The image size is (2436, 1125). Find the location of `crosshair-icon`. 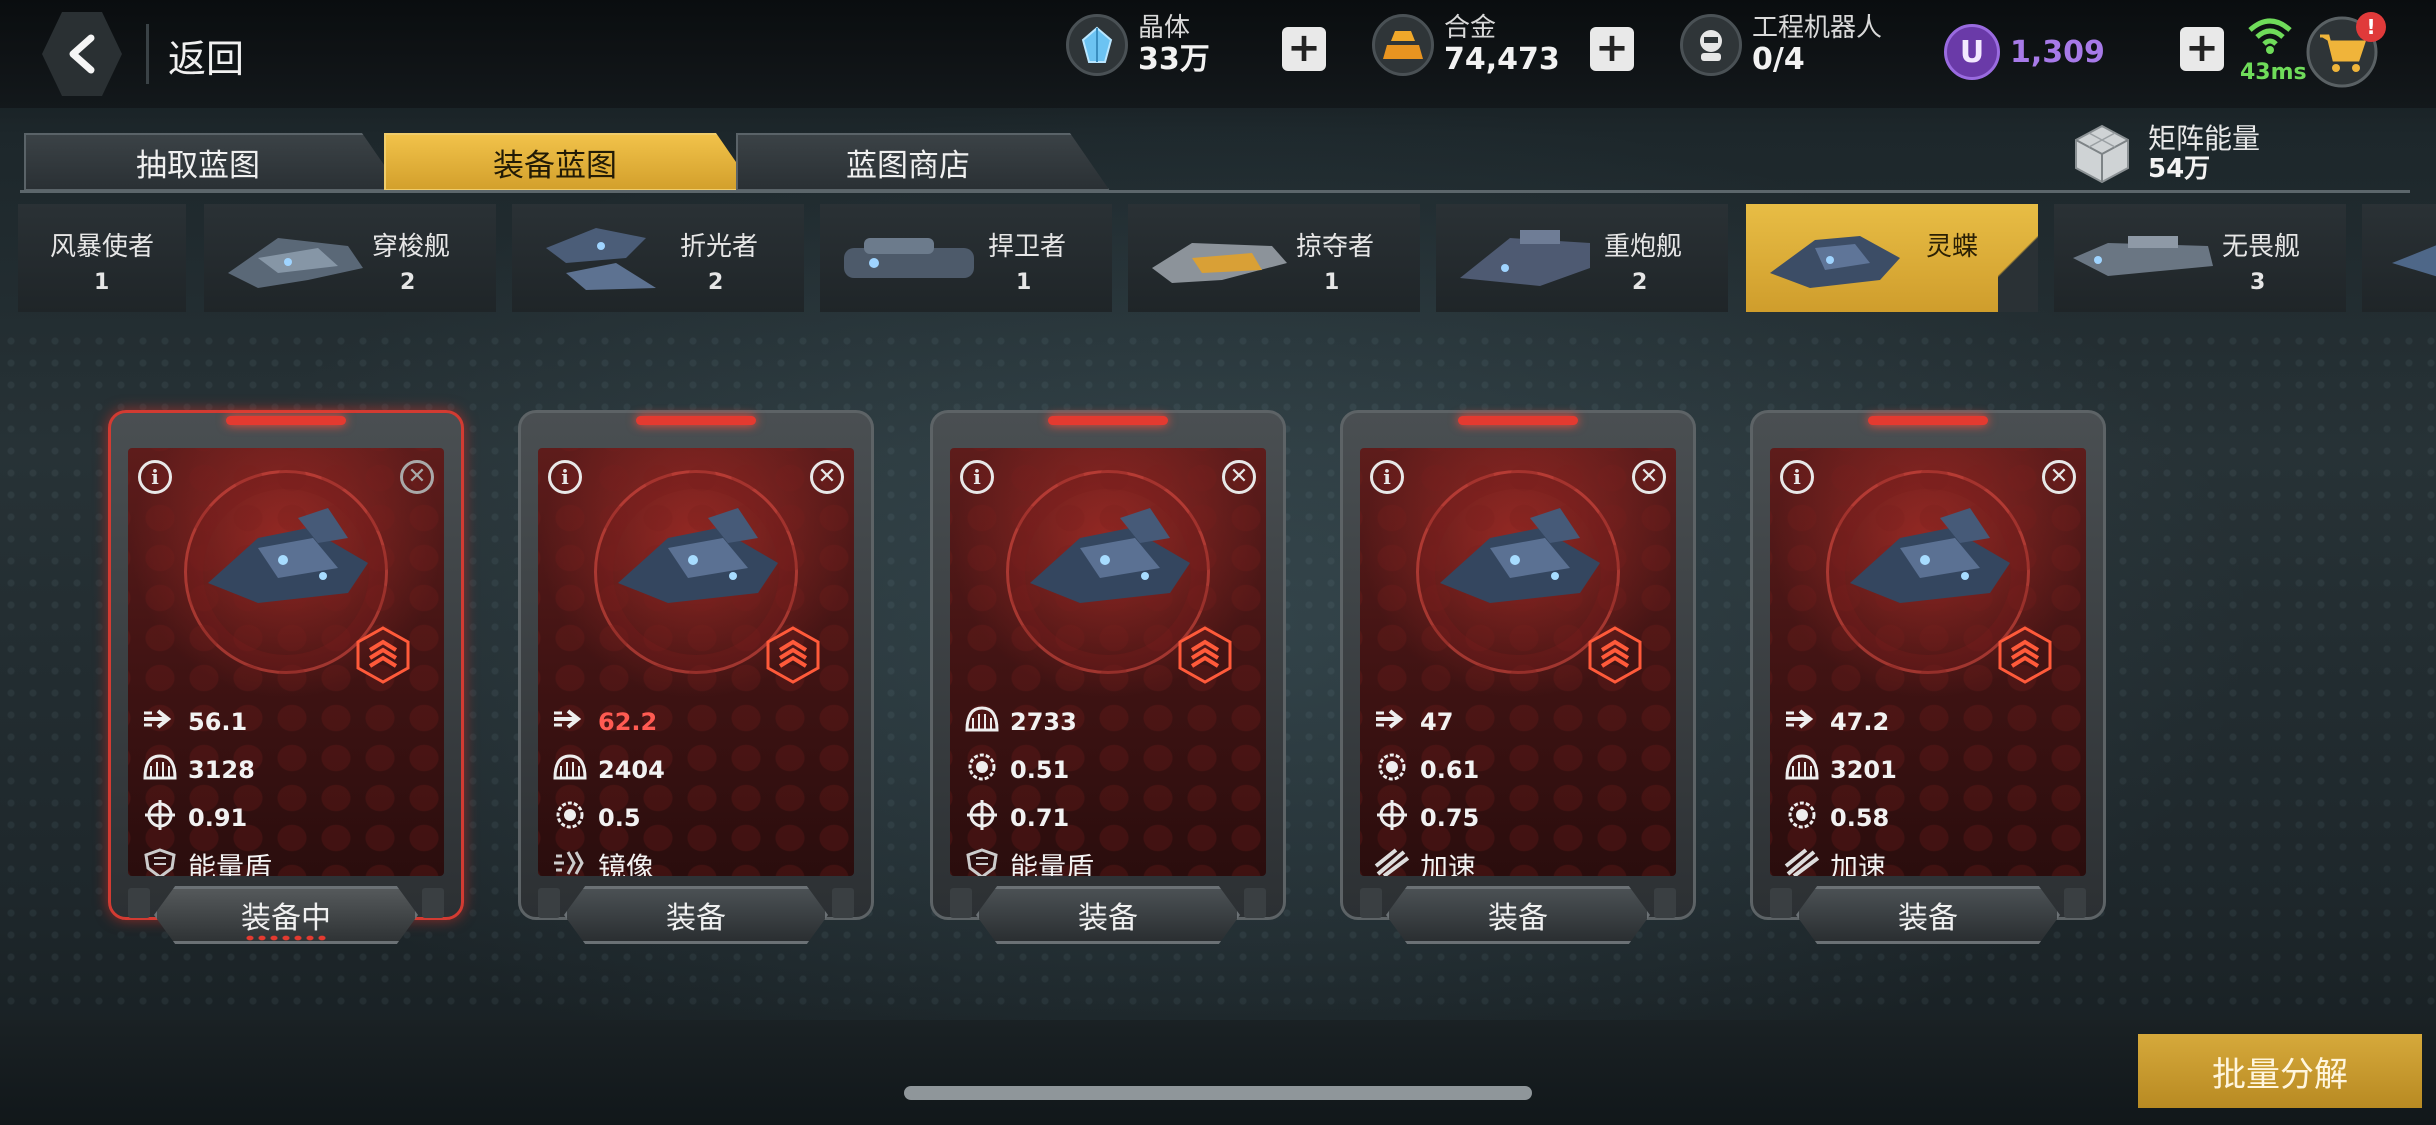

crosshair-icon is located at coordinates (1397, 818).